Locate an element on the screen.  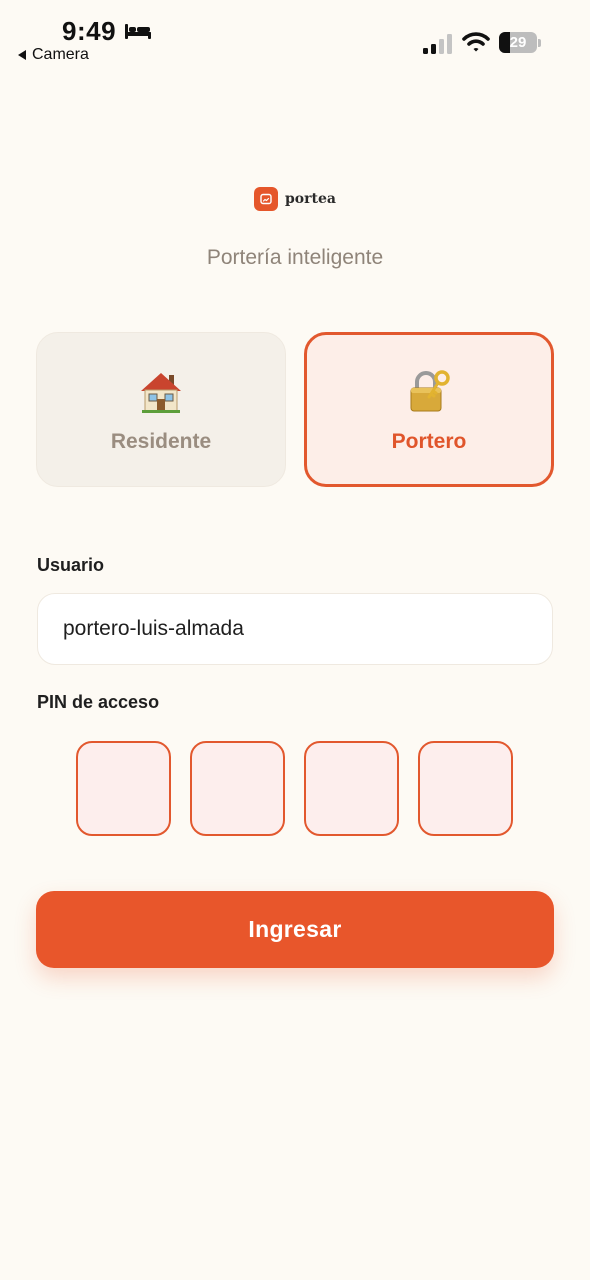
role-portero-label: Portero is located at coordinates (429, 441).